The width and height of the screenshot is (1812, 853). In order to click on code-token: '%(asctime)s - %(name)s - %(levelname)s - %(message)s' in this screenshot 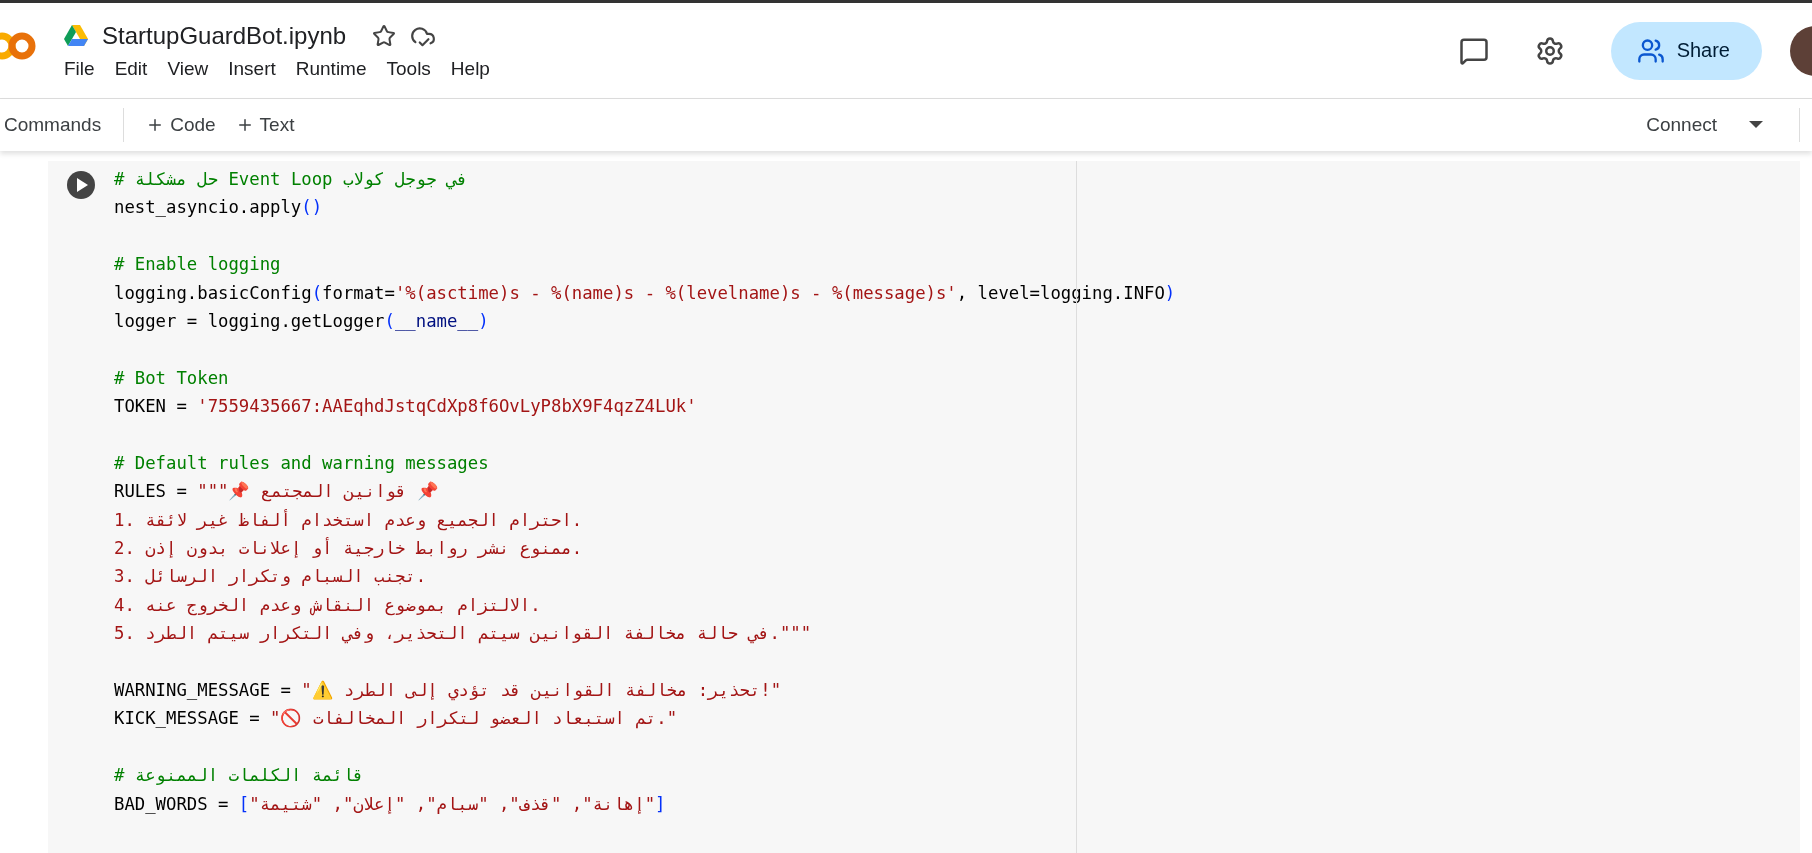, I will do `click(675, 292)`.